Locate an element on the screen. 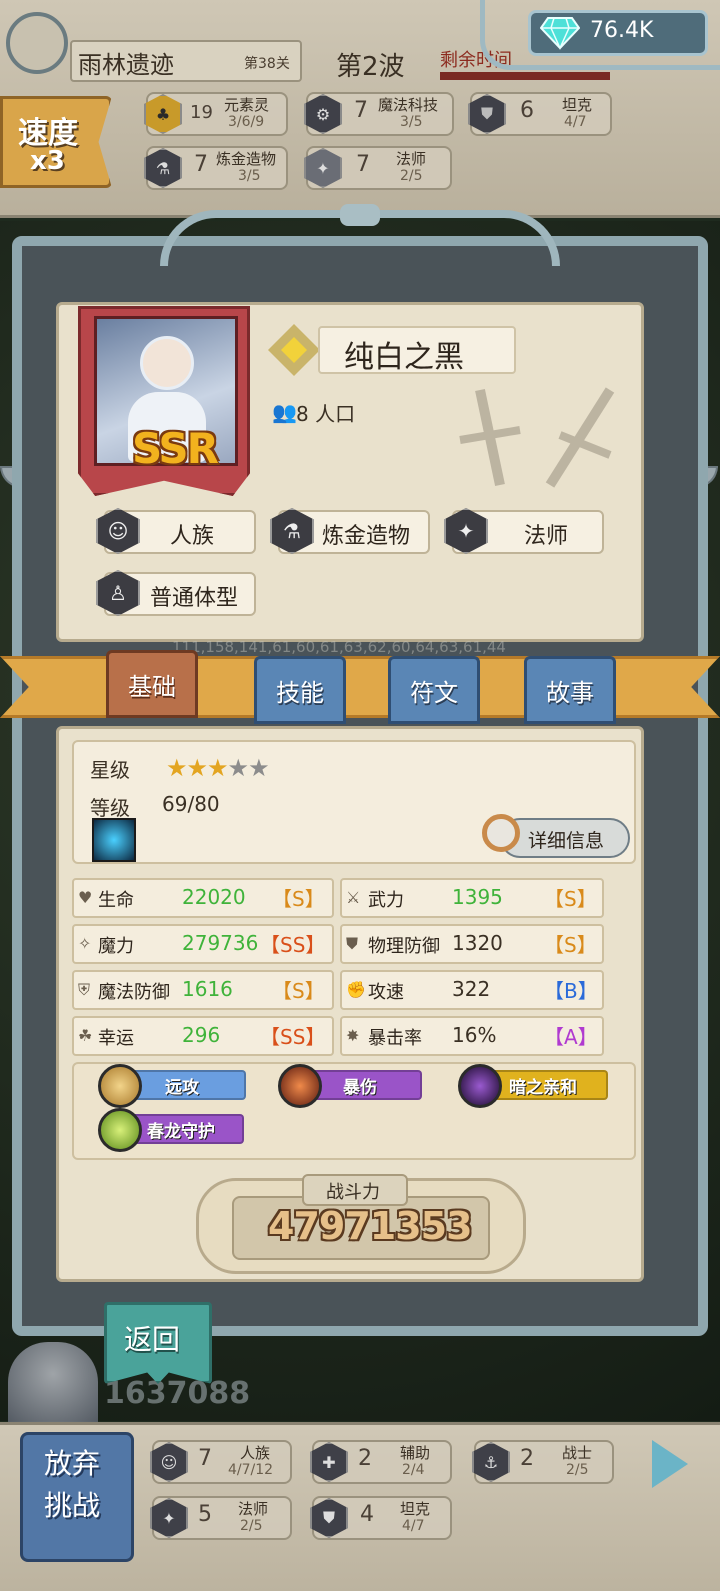 This screenshot has height=1591, width=720. panel-knob is located at coordinates (360, 215).